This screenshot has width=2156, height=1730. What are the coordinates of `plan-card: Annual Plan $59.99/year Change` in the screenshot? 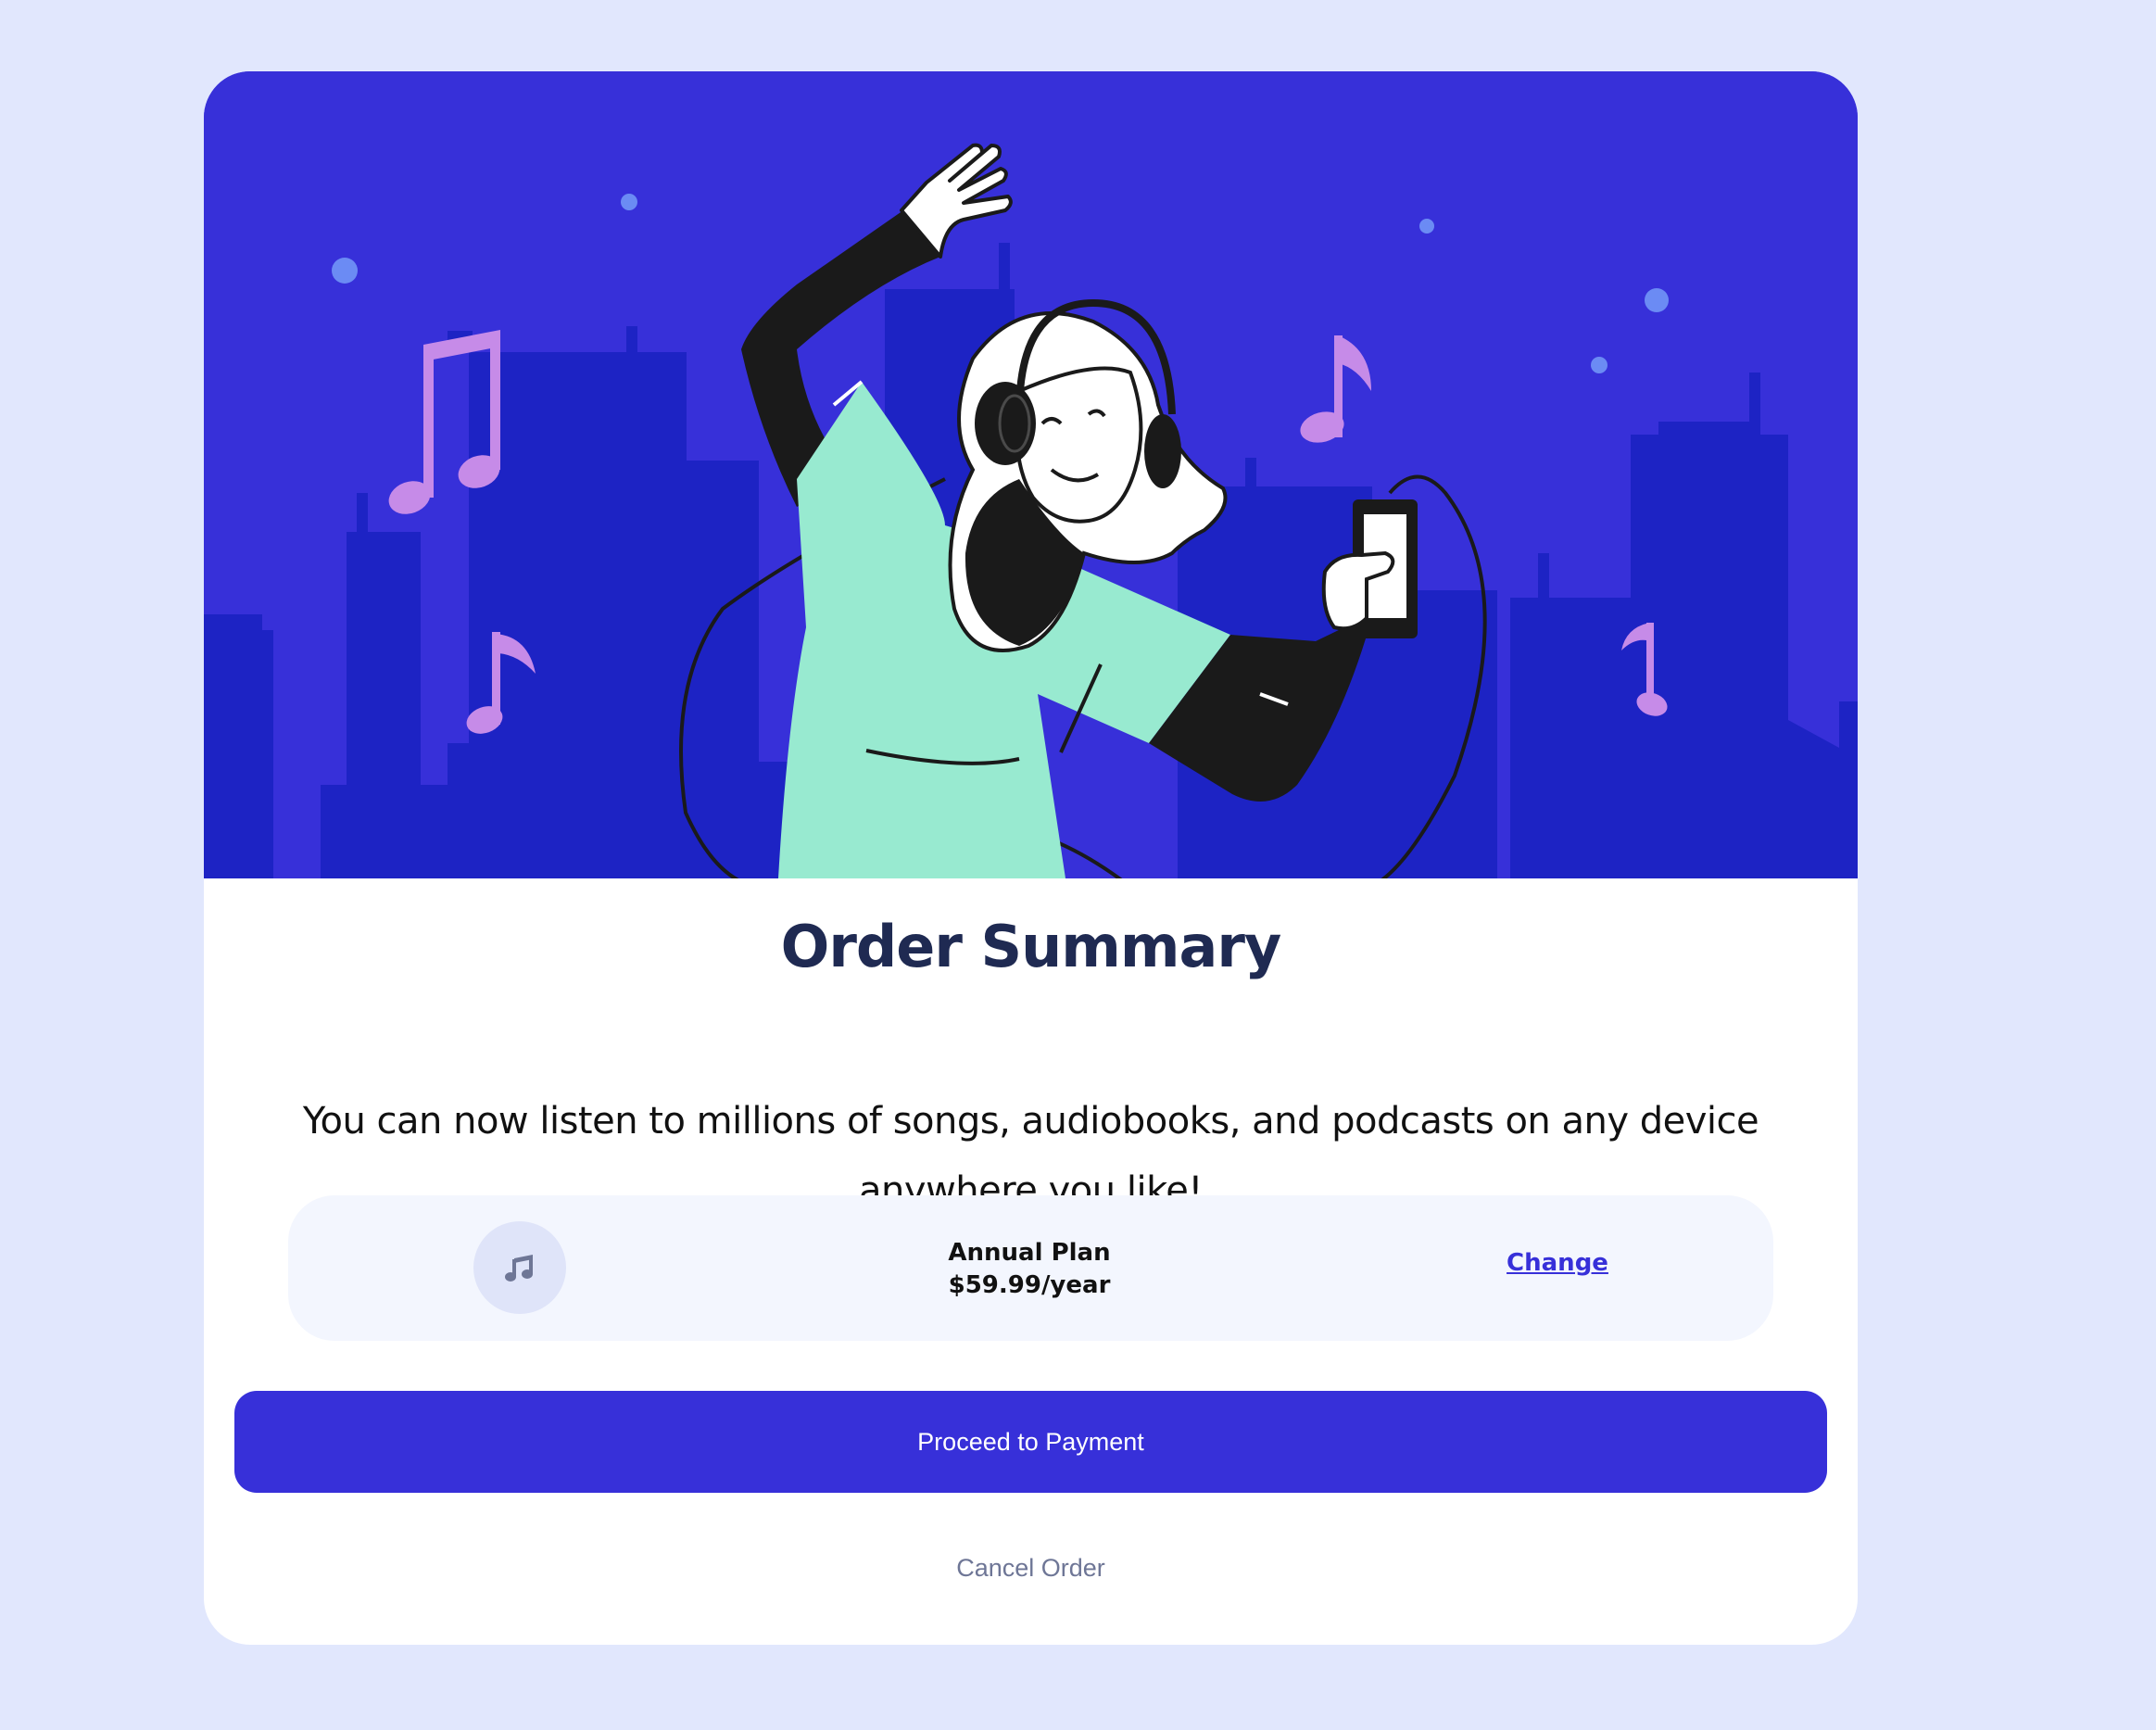 It's located at (1030, 1268).